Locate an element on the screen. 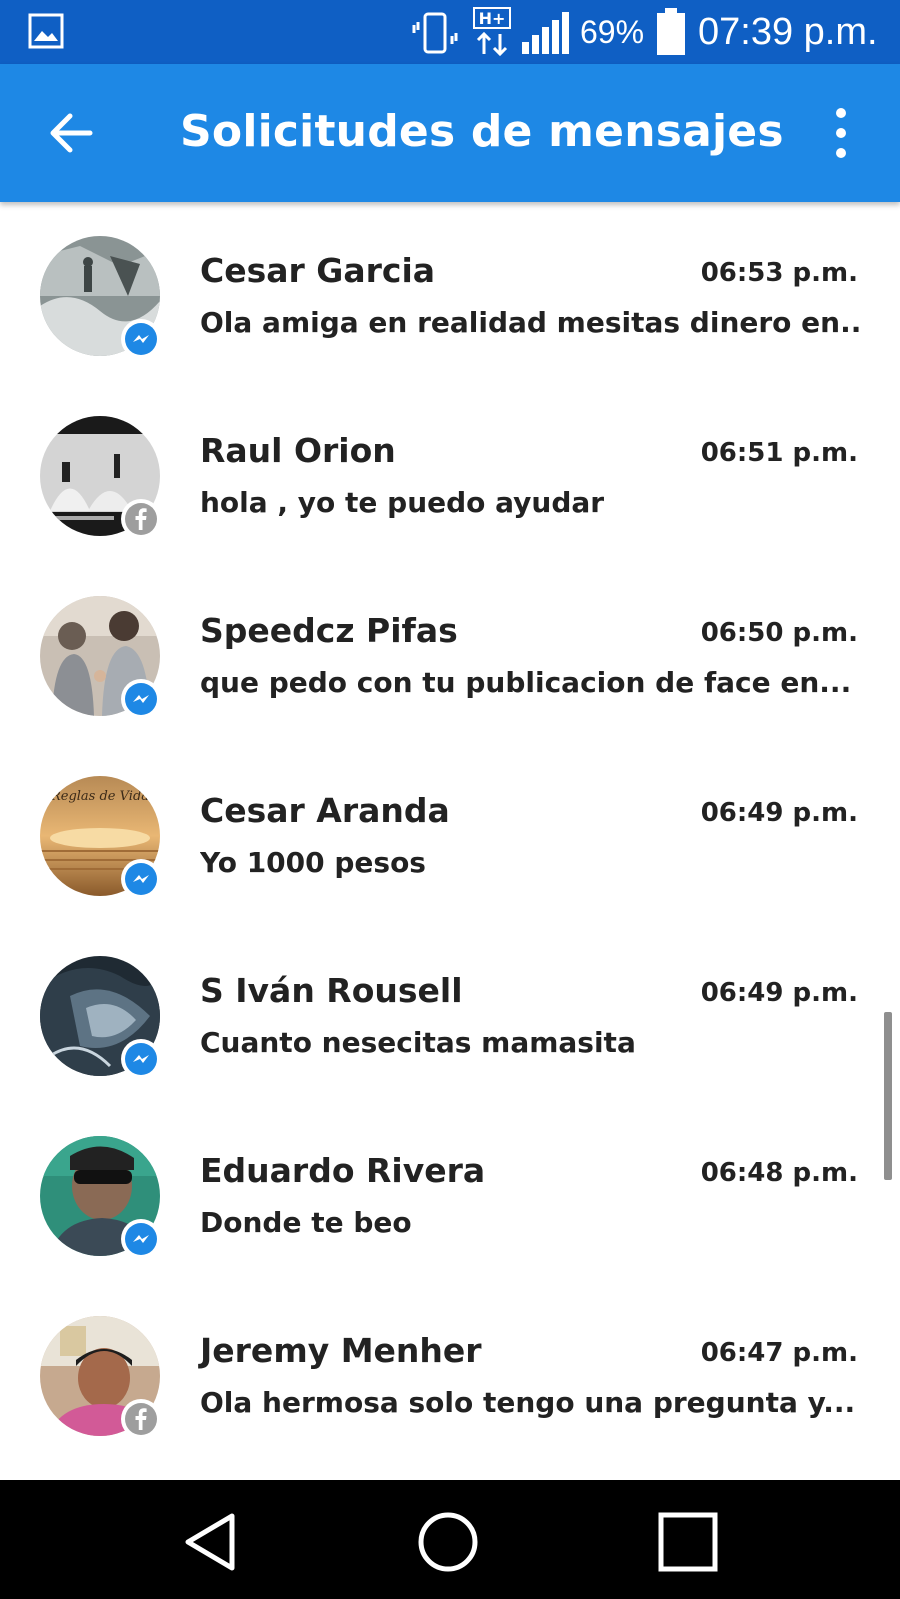  hplus-data-icon: H+ is located at coordinates (492, 32).